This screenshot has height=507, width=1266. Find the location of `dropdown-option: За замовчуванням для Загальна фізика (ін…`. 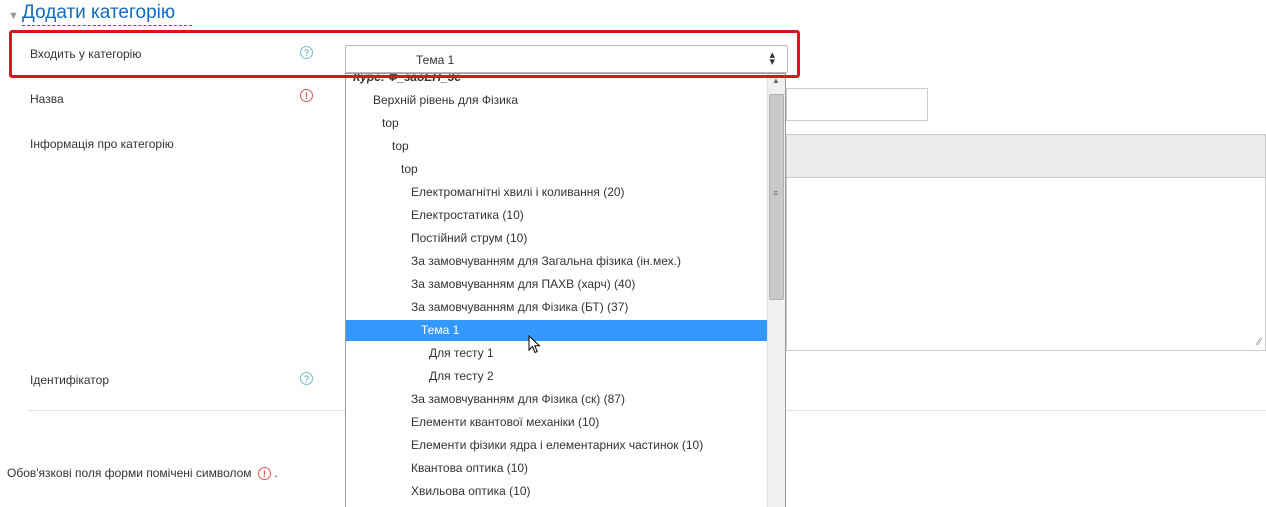

dropdown-option: За замовчуванням для Загальна фізика (ін… is located at coordinates (565, 261).